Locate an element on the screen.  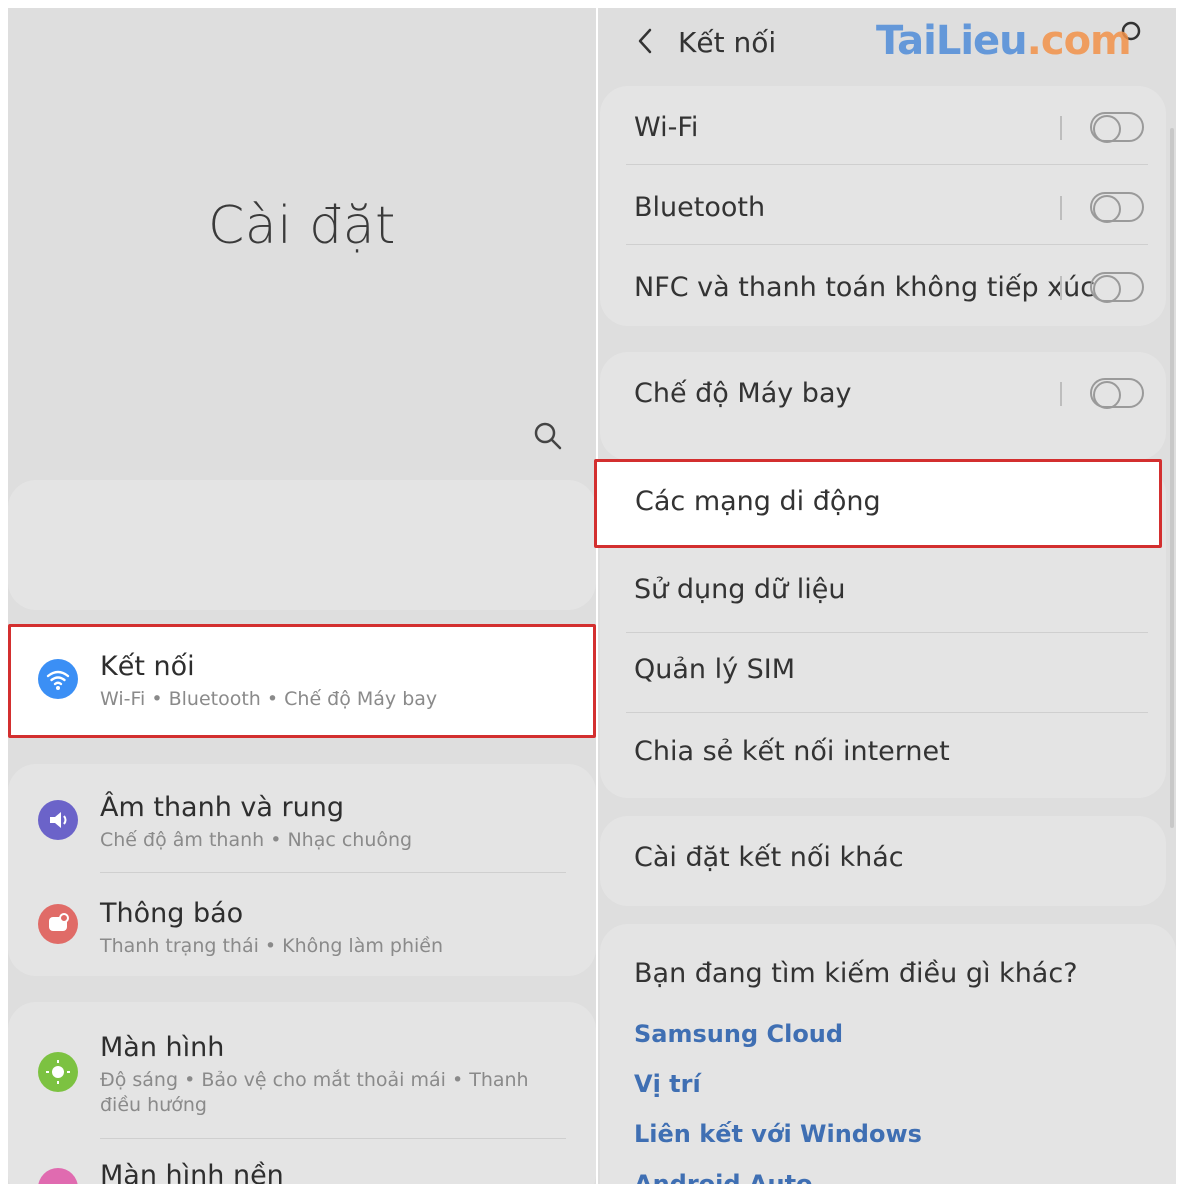
settings-item-title: Màn hình nền is located at coordinates (192, 1172).